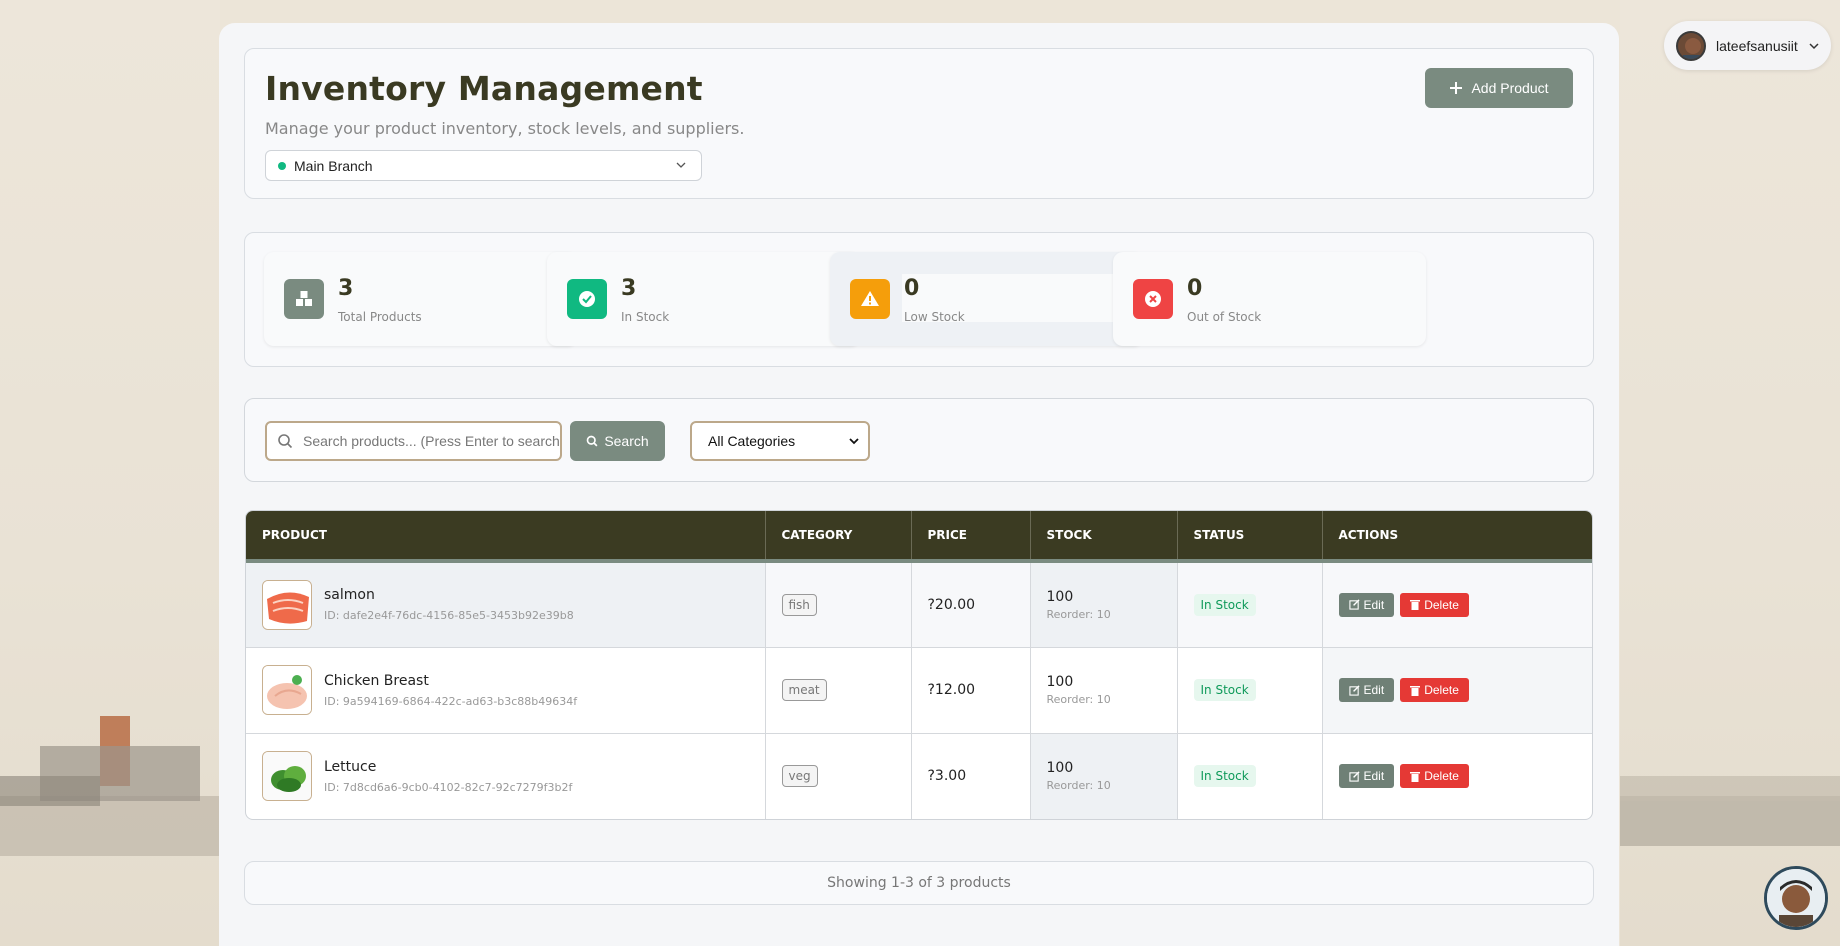  I want to click on product-image-lettuce, so click(287, 776).